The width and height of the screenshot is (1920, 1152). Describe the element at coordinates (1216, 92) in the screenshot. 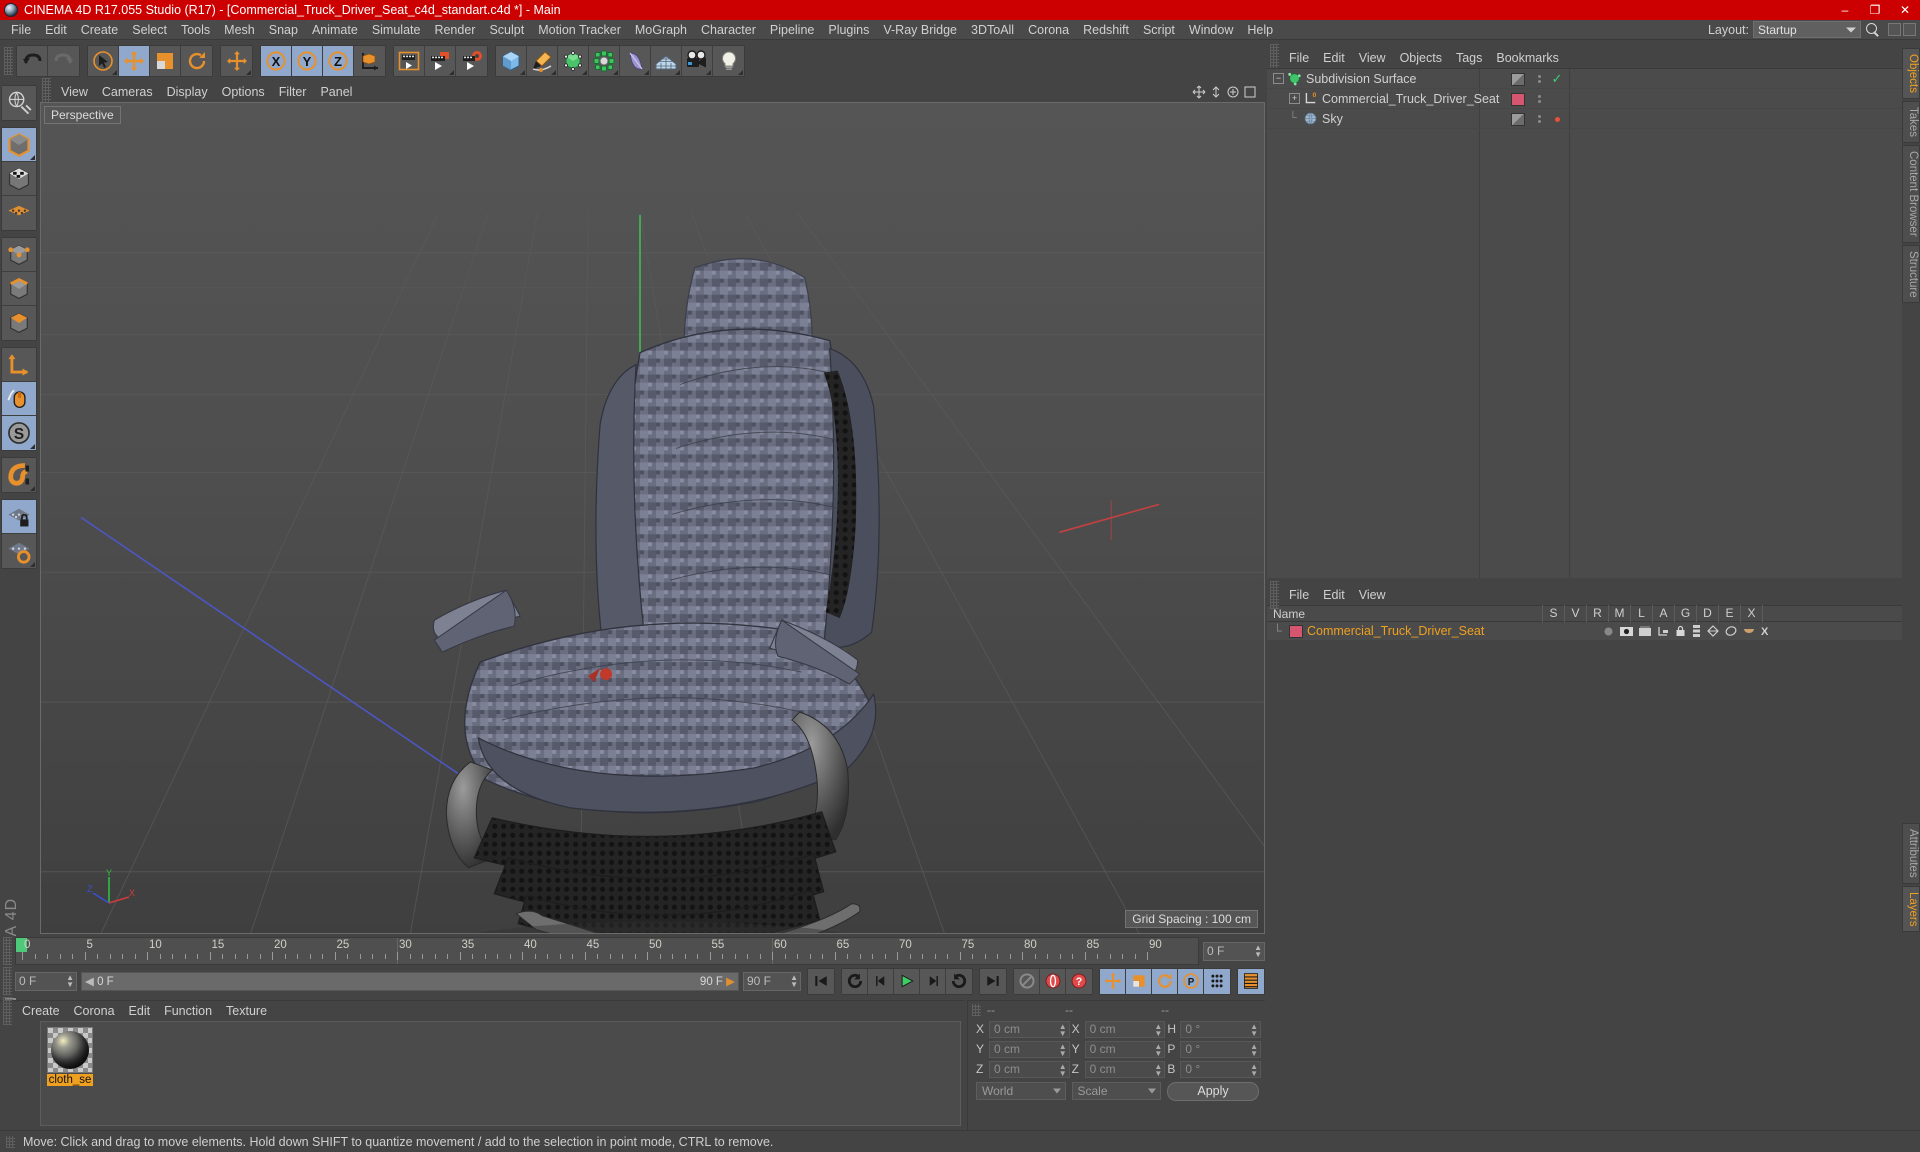

I see `scale-viewport-icon` at that location.